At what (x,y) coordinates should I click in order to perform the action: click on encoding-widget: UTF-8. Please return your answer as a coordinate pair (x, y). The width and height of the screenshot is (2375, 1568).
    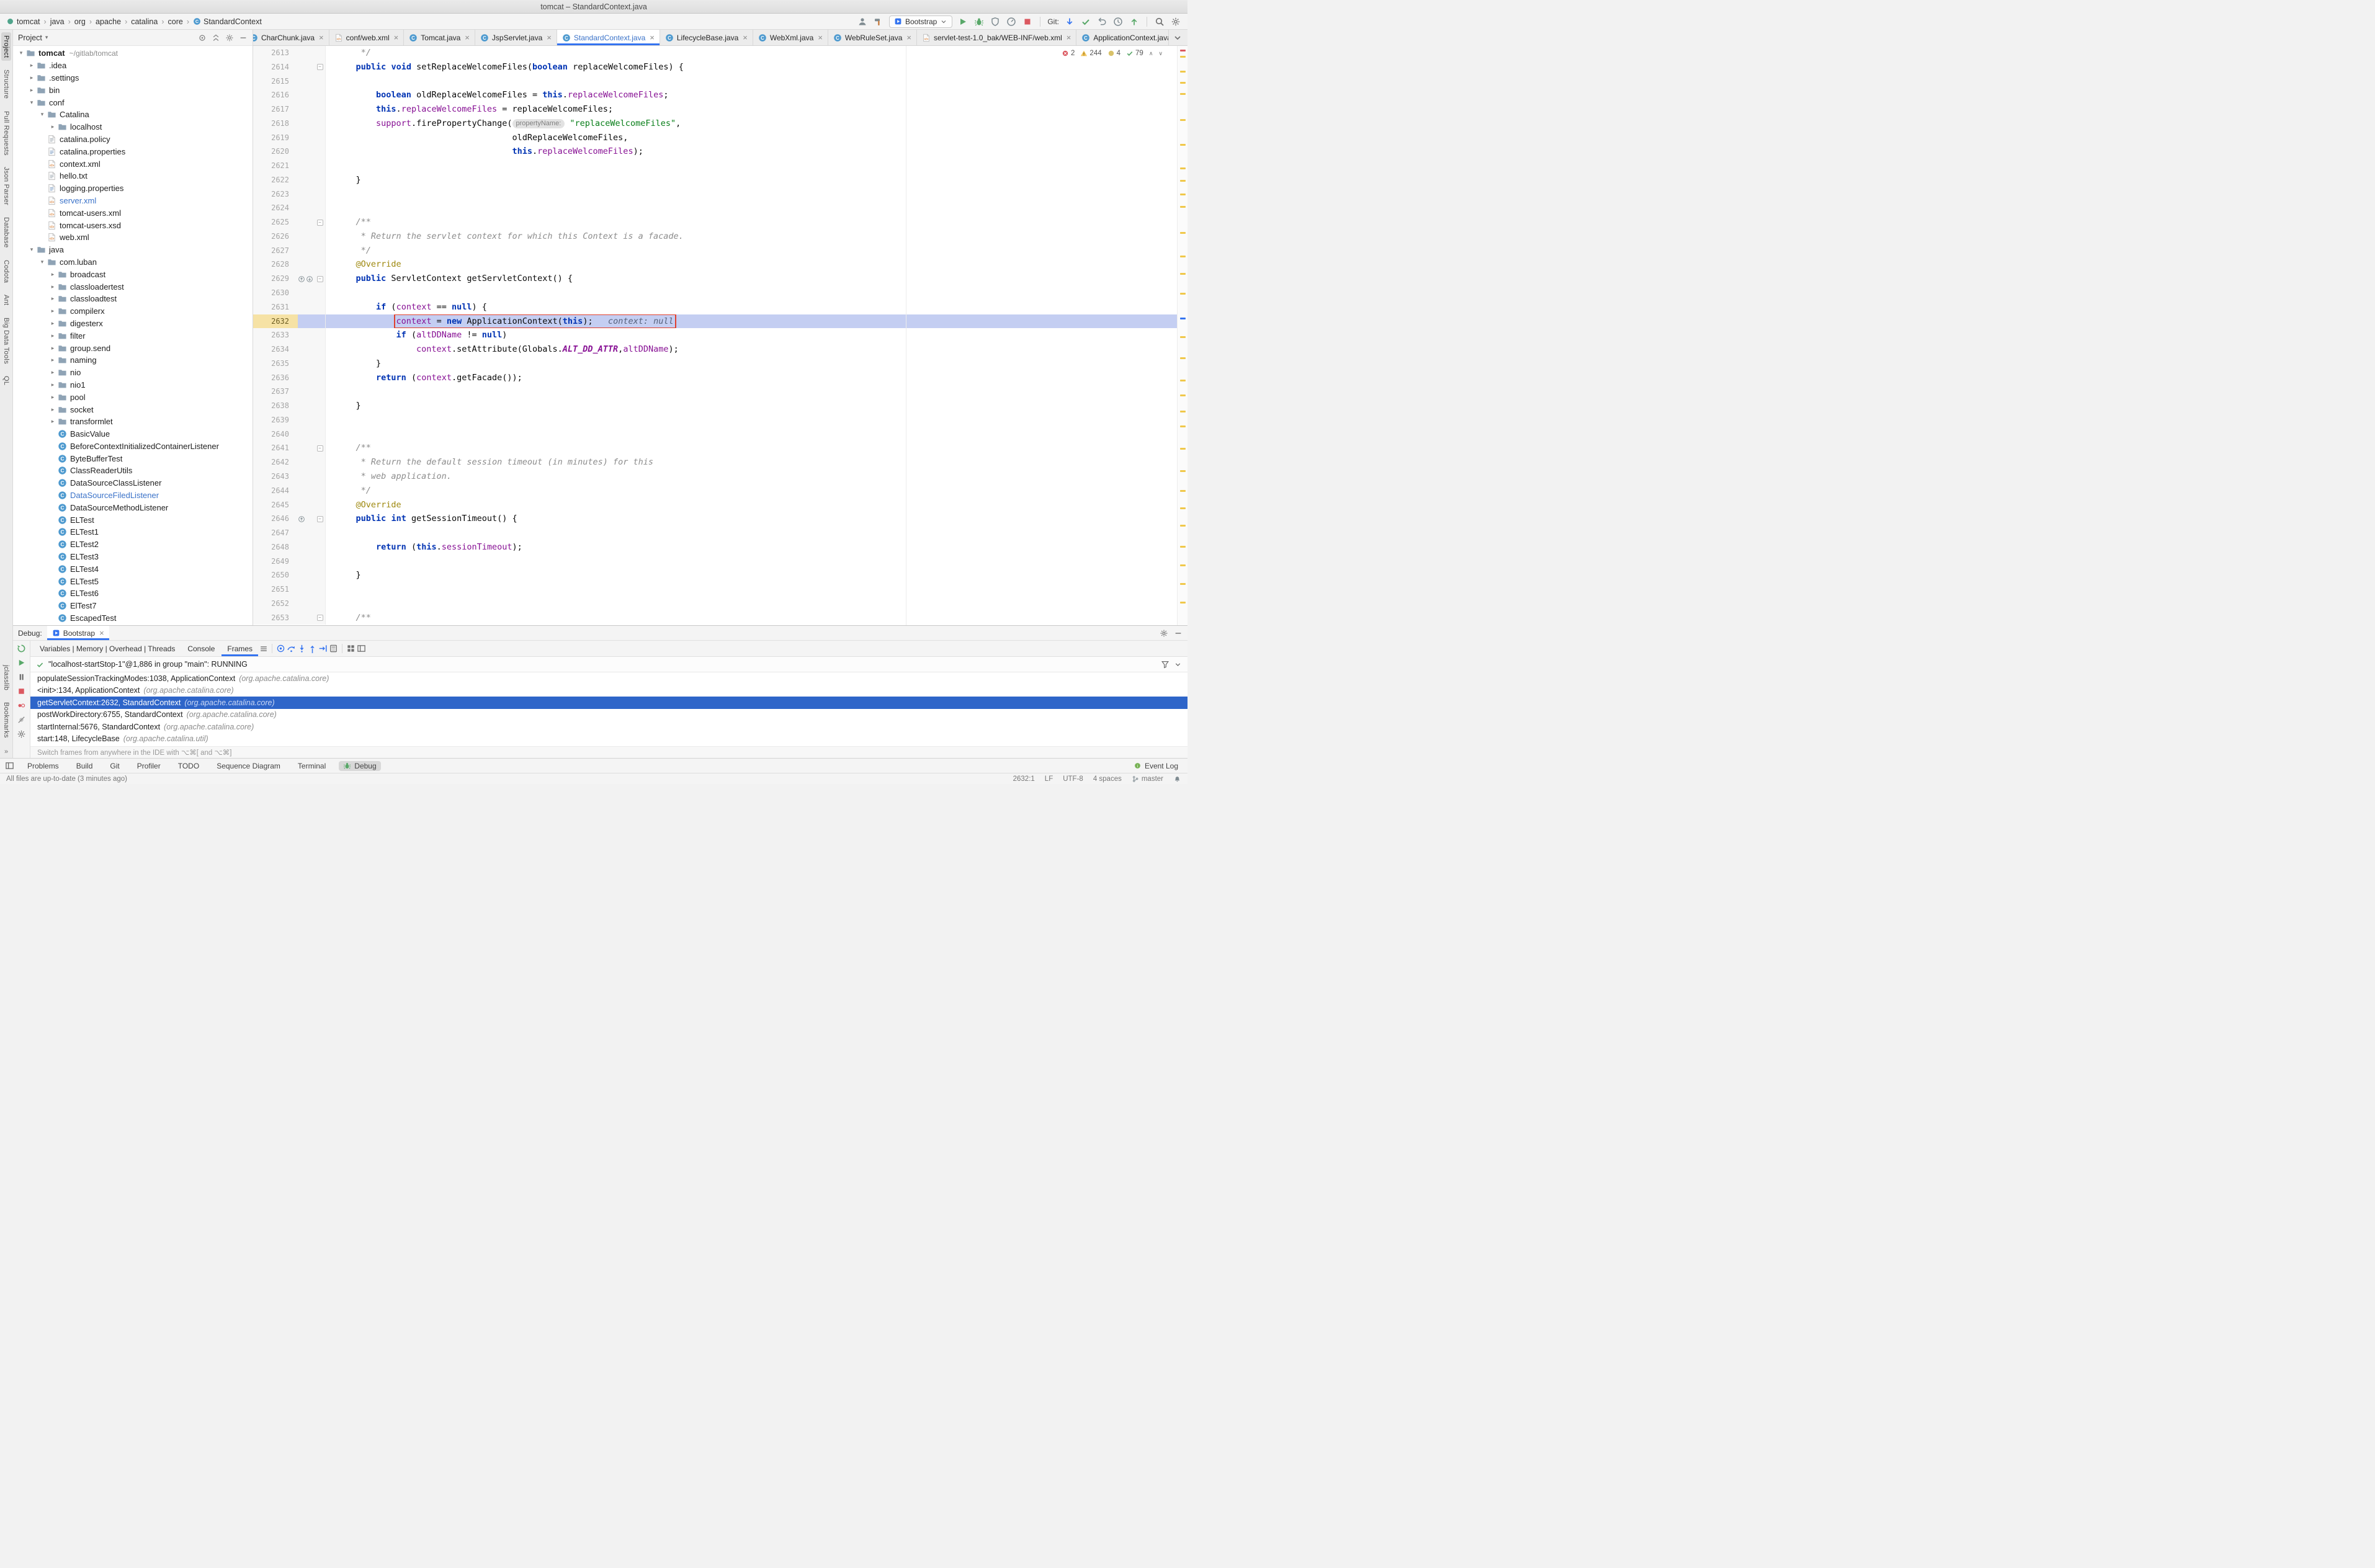
    Looking at the image, I should click on (1073, 779).